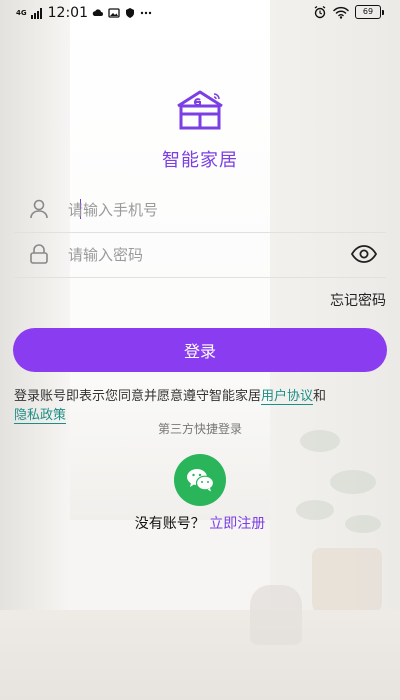 This screenshot has height=700, width=400. Describe the element at coordinates (129, 13) in the screenshot. I see `shield-icon` at that location.